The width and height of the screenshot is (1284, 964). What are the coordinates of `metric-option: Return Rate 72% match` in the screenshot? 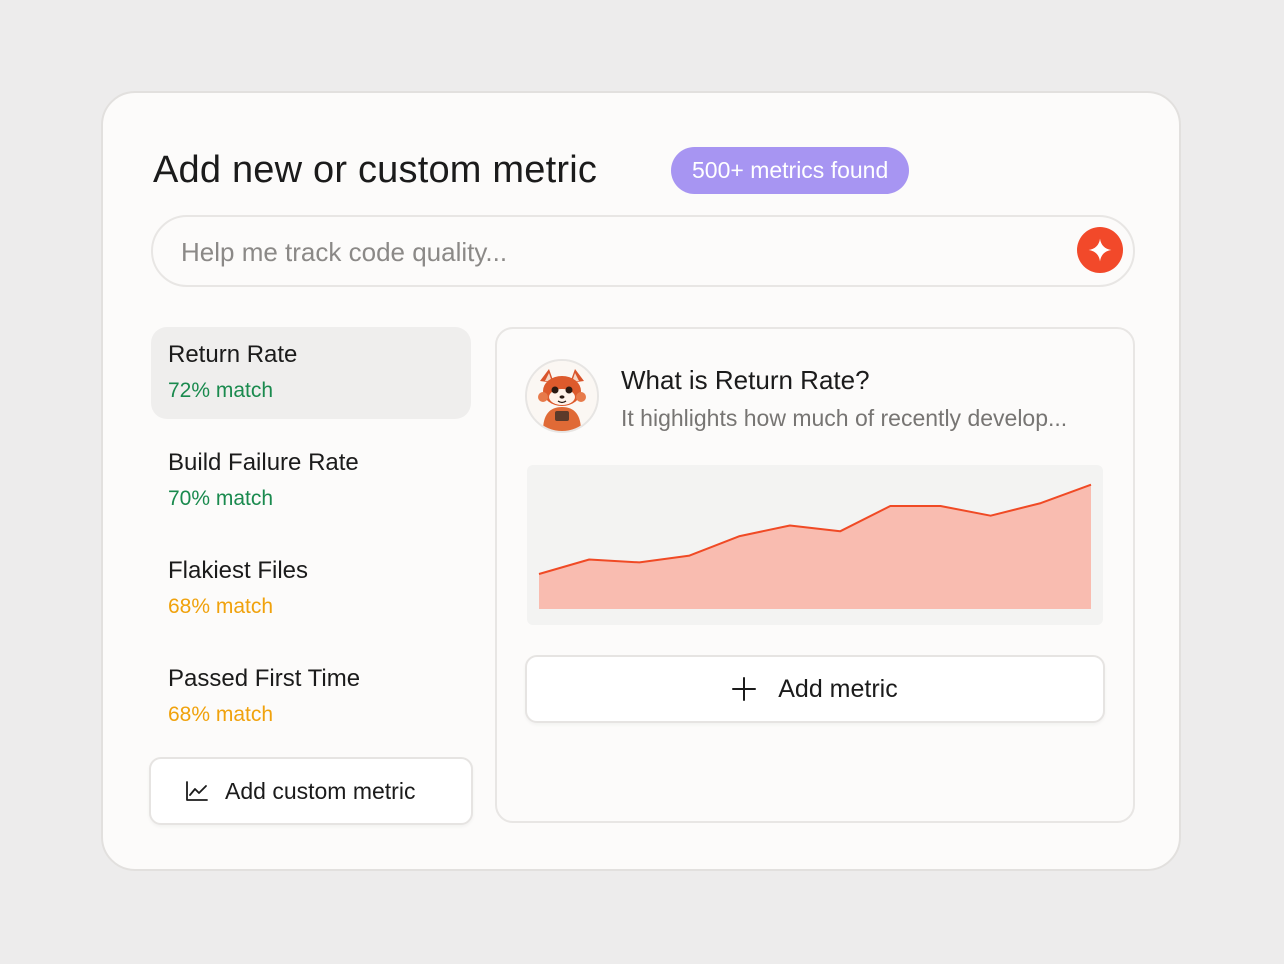 It's located at (311, 373).